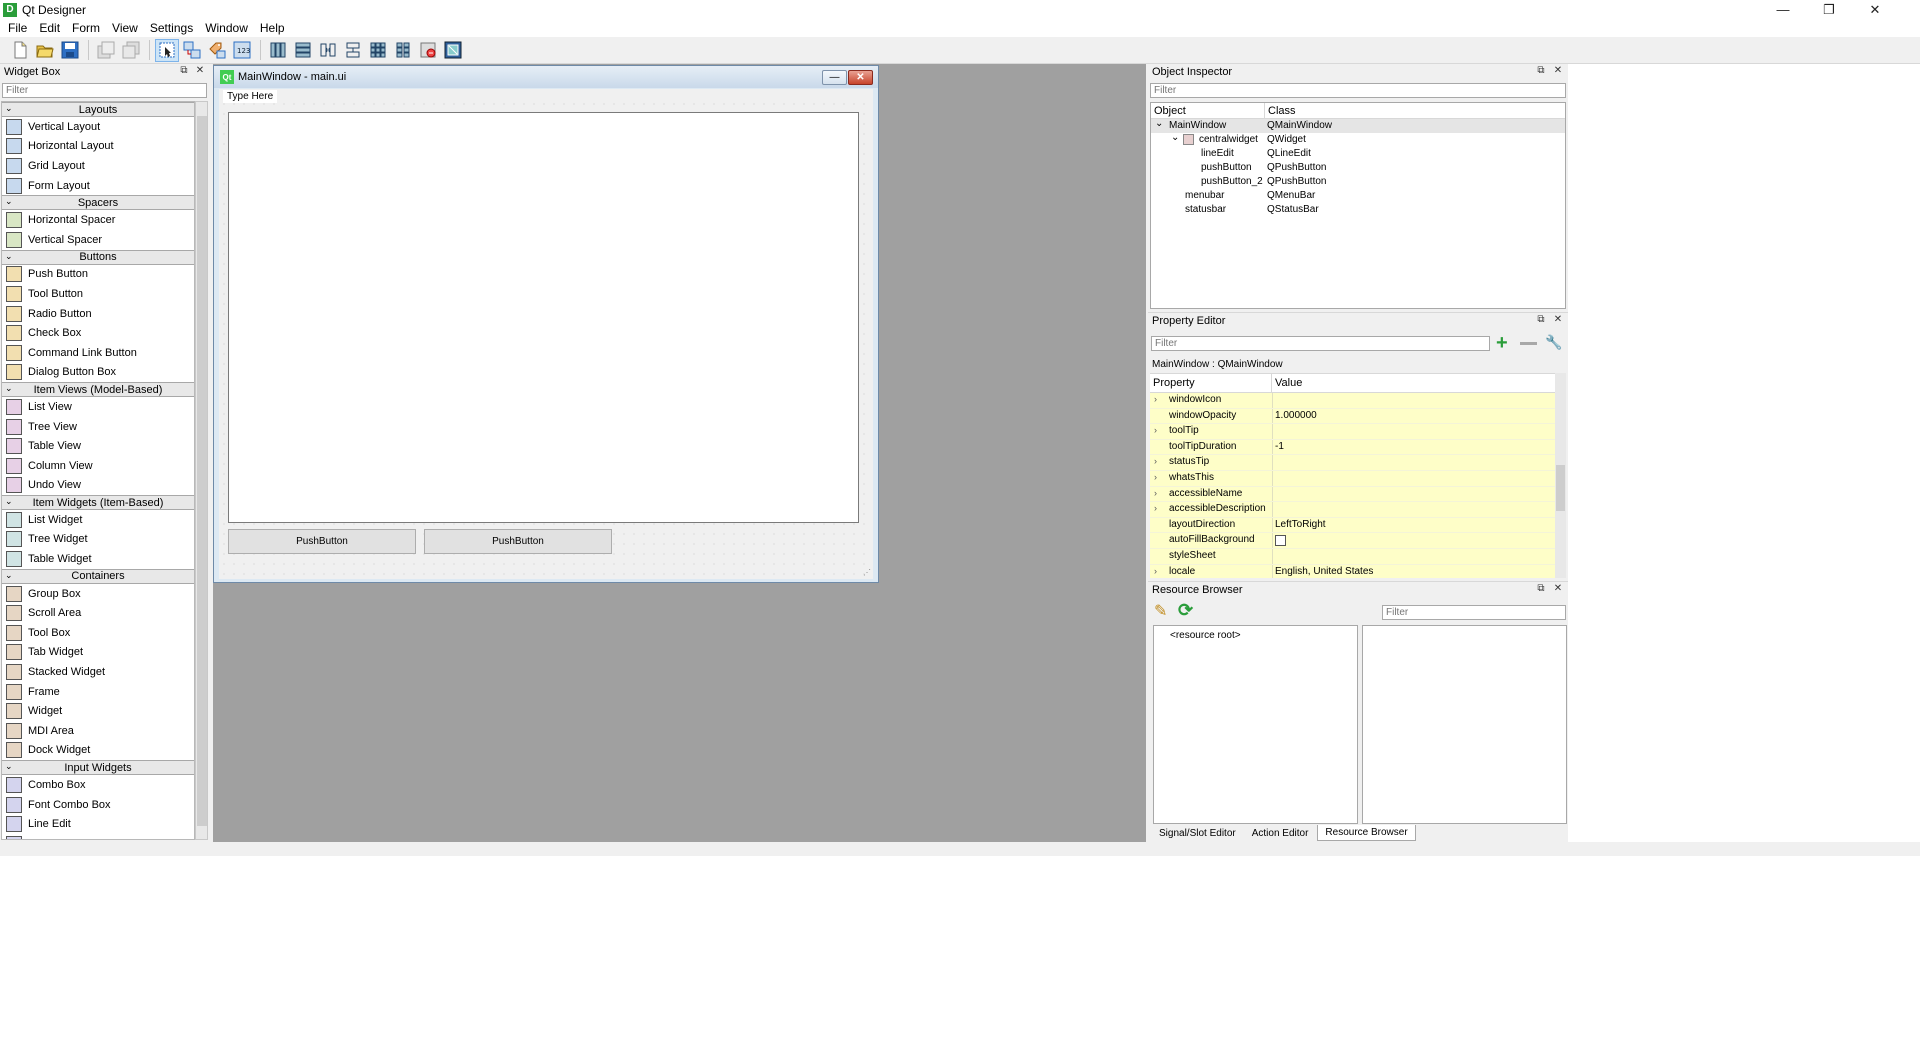  What do you see at coordinates (1324, 571) in the screenshot?
I see `property-value: English, United States` at bounding box center [1324, 571].